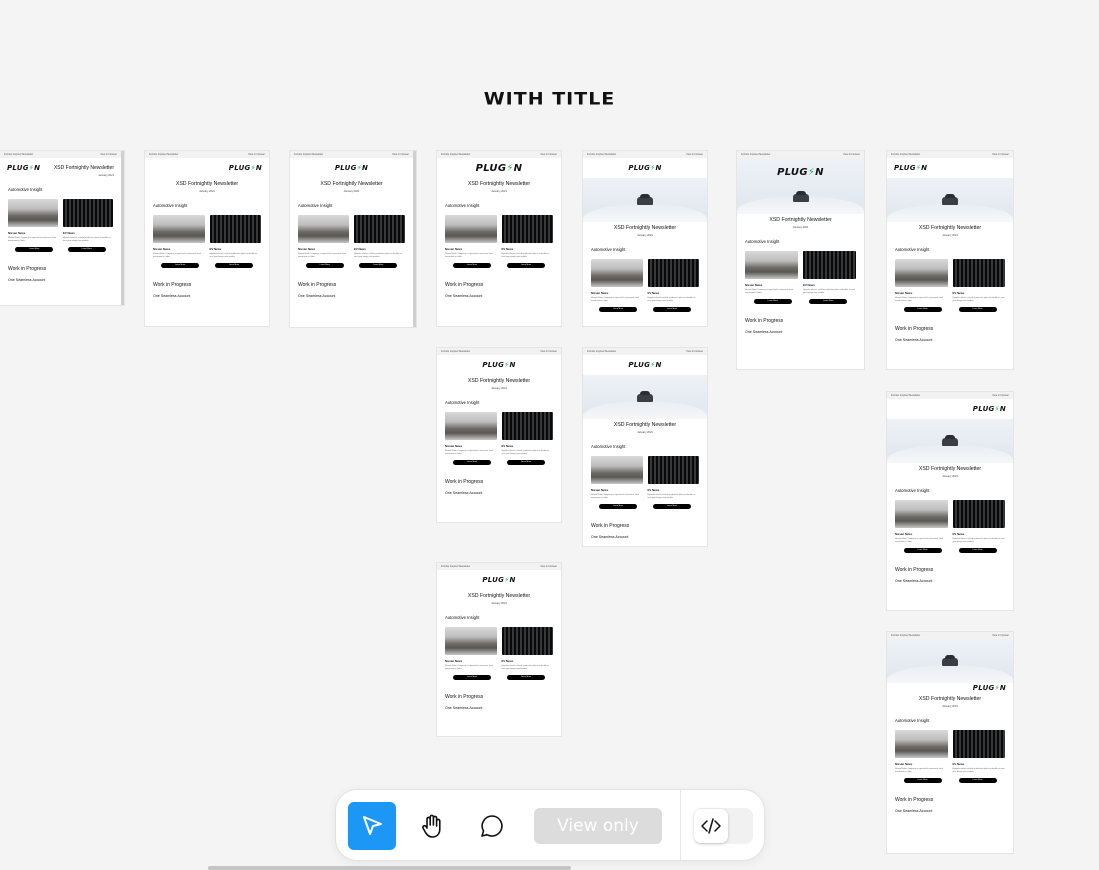 The image size is (1099, 870). Describe the element at coordinates (645, 199) in the screenshot. I see `hero-car` at that location.